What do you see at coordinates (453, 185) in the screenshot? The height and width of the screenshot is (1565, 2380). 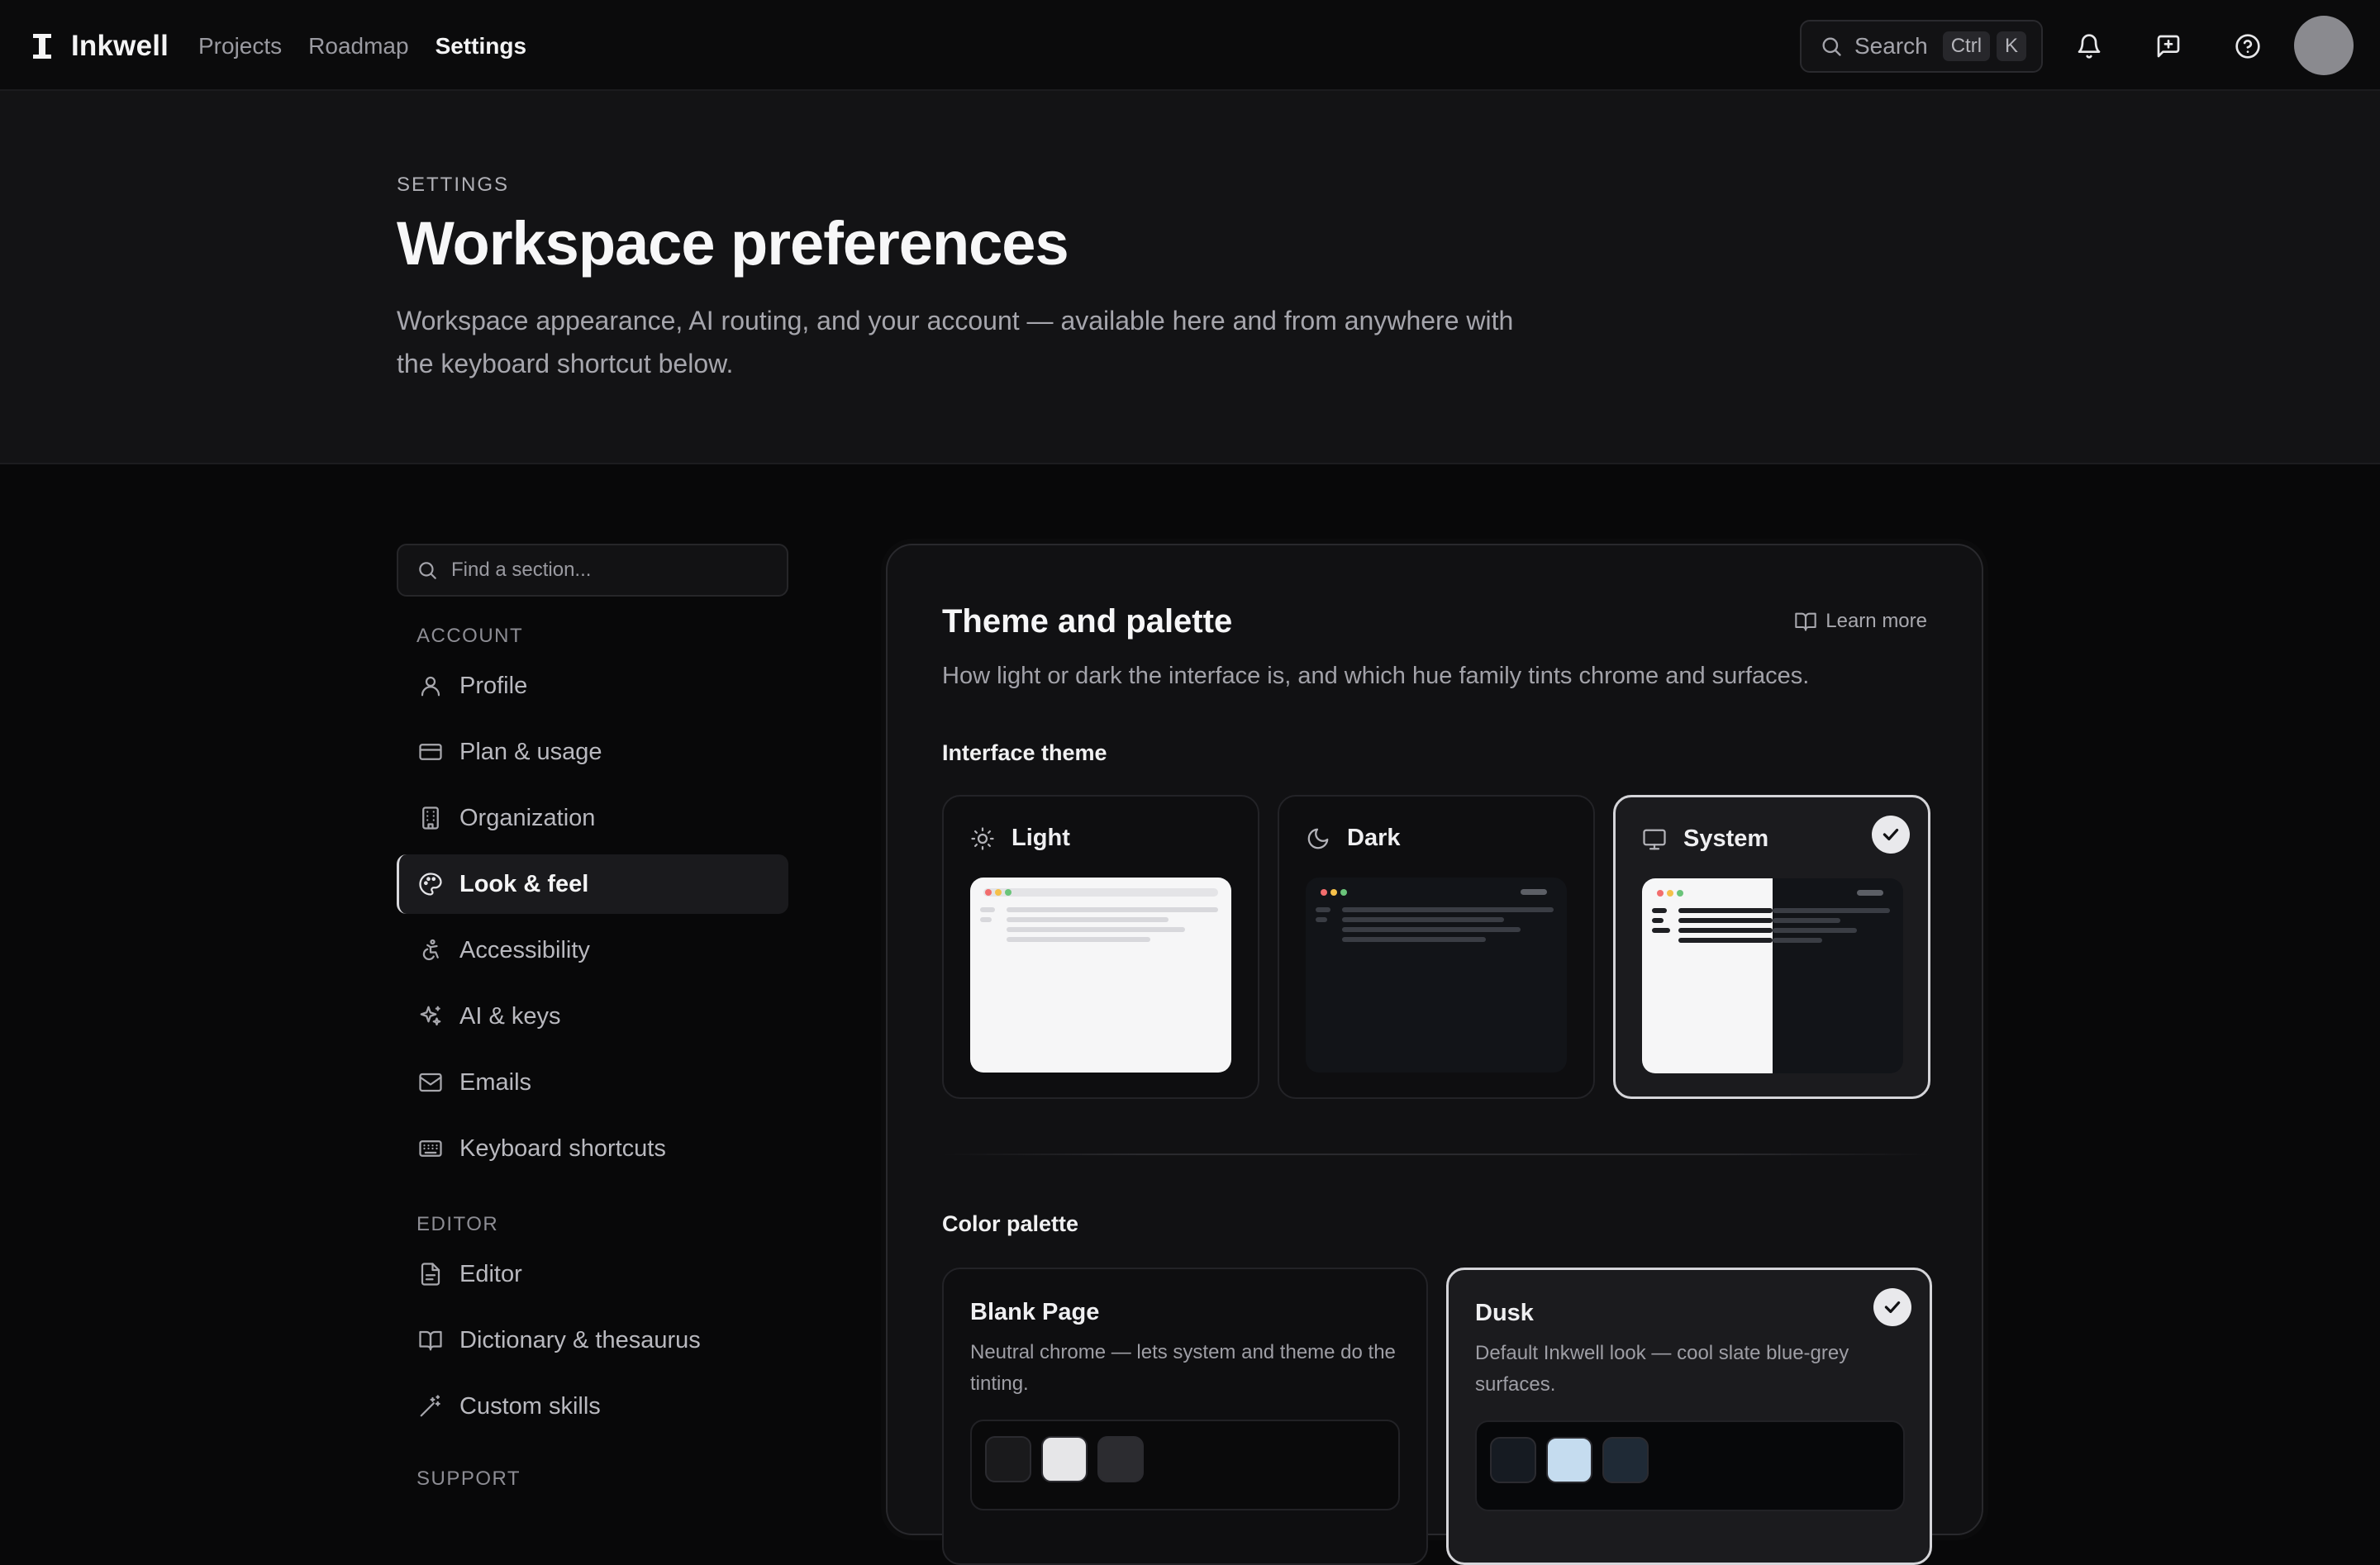 I see `page-eyebrow: SETTINGS` at bounding box center [453, 185].